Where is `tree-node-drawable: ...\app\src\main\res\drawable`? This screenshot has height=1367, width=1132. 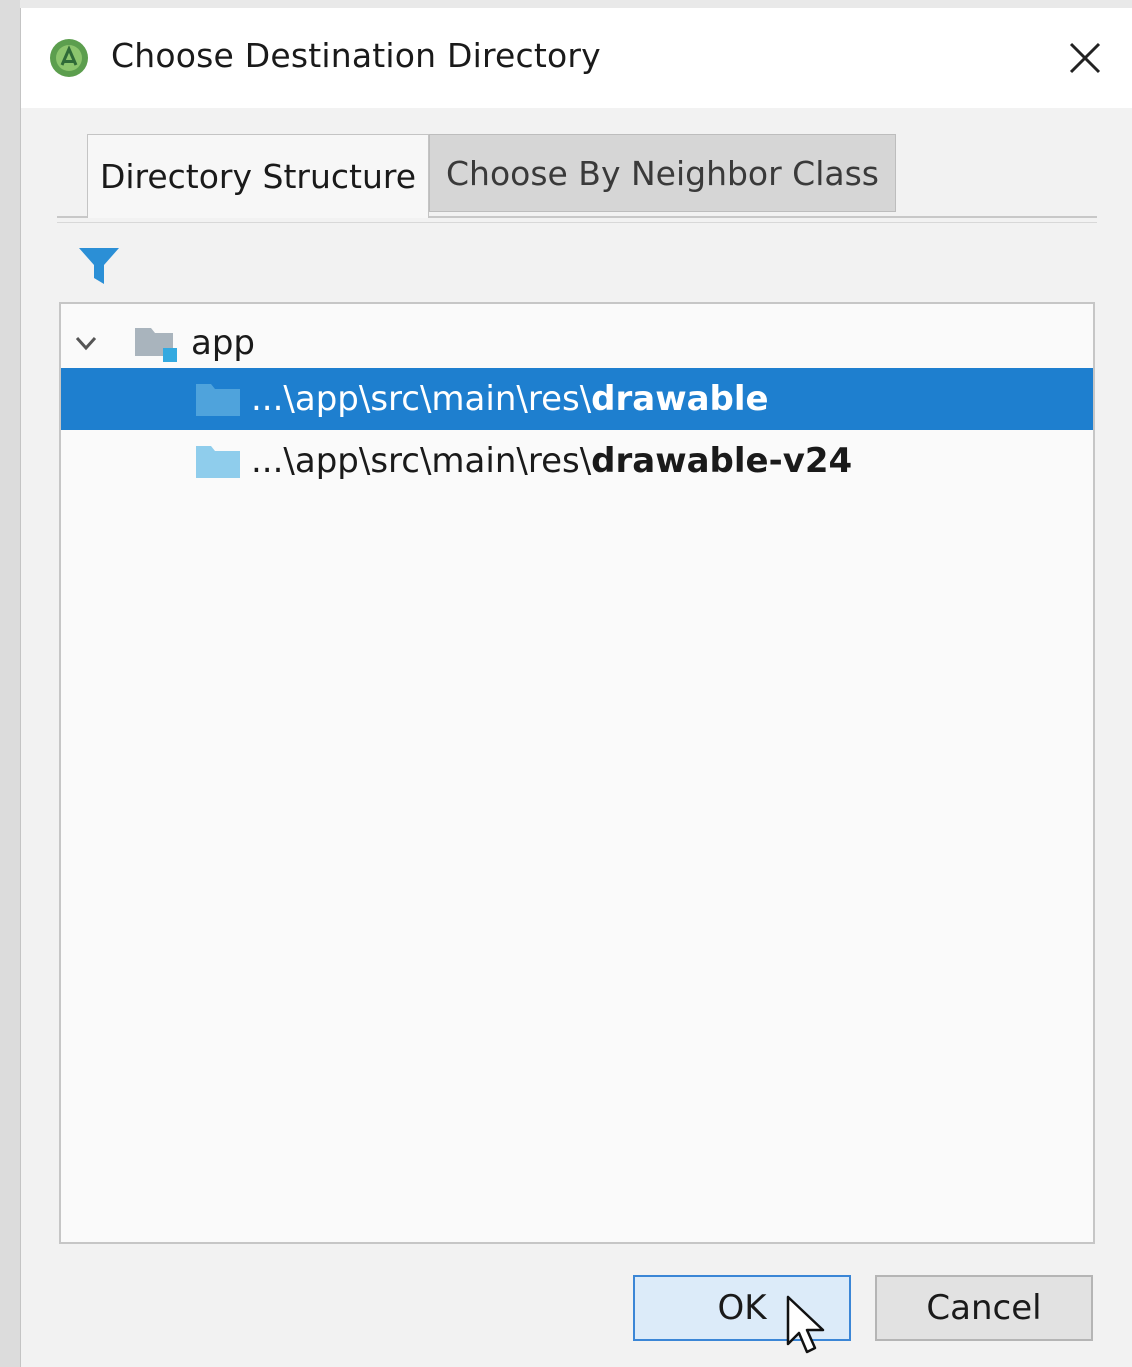 tree-node-drawable: ...\app\src\main\res\drawable is located at coordinates (577, 399).